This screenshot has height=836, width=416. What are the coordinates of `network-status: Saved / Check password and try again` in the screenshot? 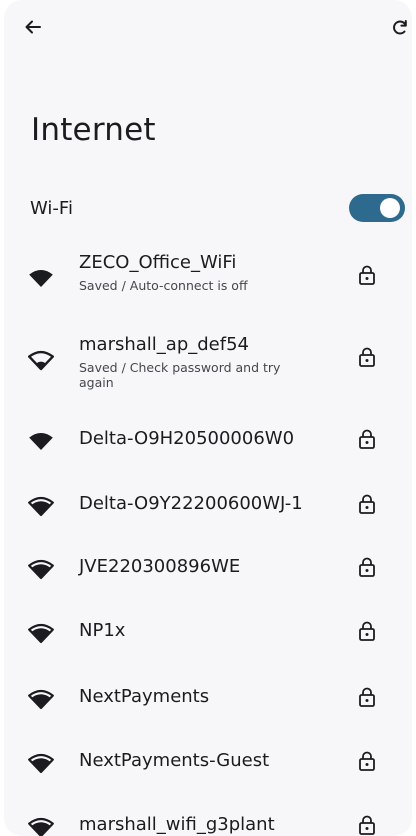 It's located at (180, 375).